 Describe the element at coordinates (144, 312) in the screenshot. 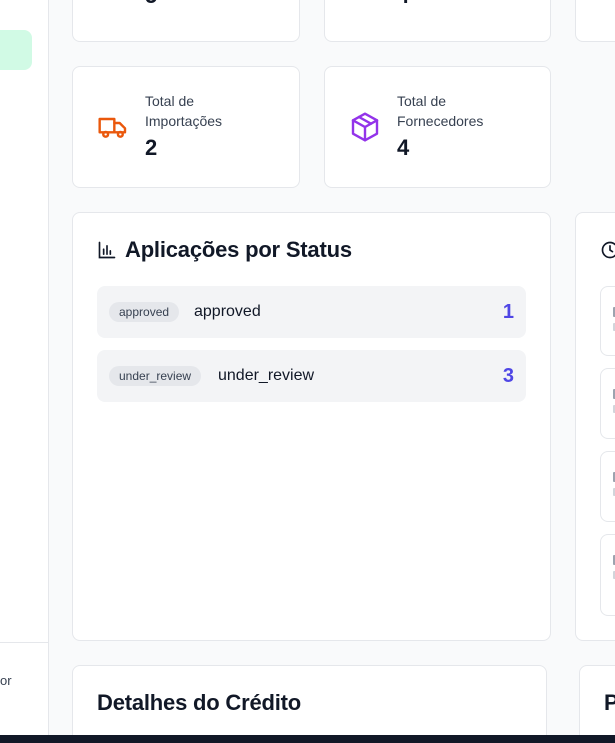

I see `status-badge: approved` at that location.